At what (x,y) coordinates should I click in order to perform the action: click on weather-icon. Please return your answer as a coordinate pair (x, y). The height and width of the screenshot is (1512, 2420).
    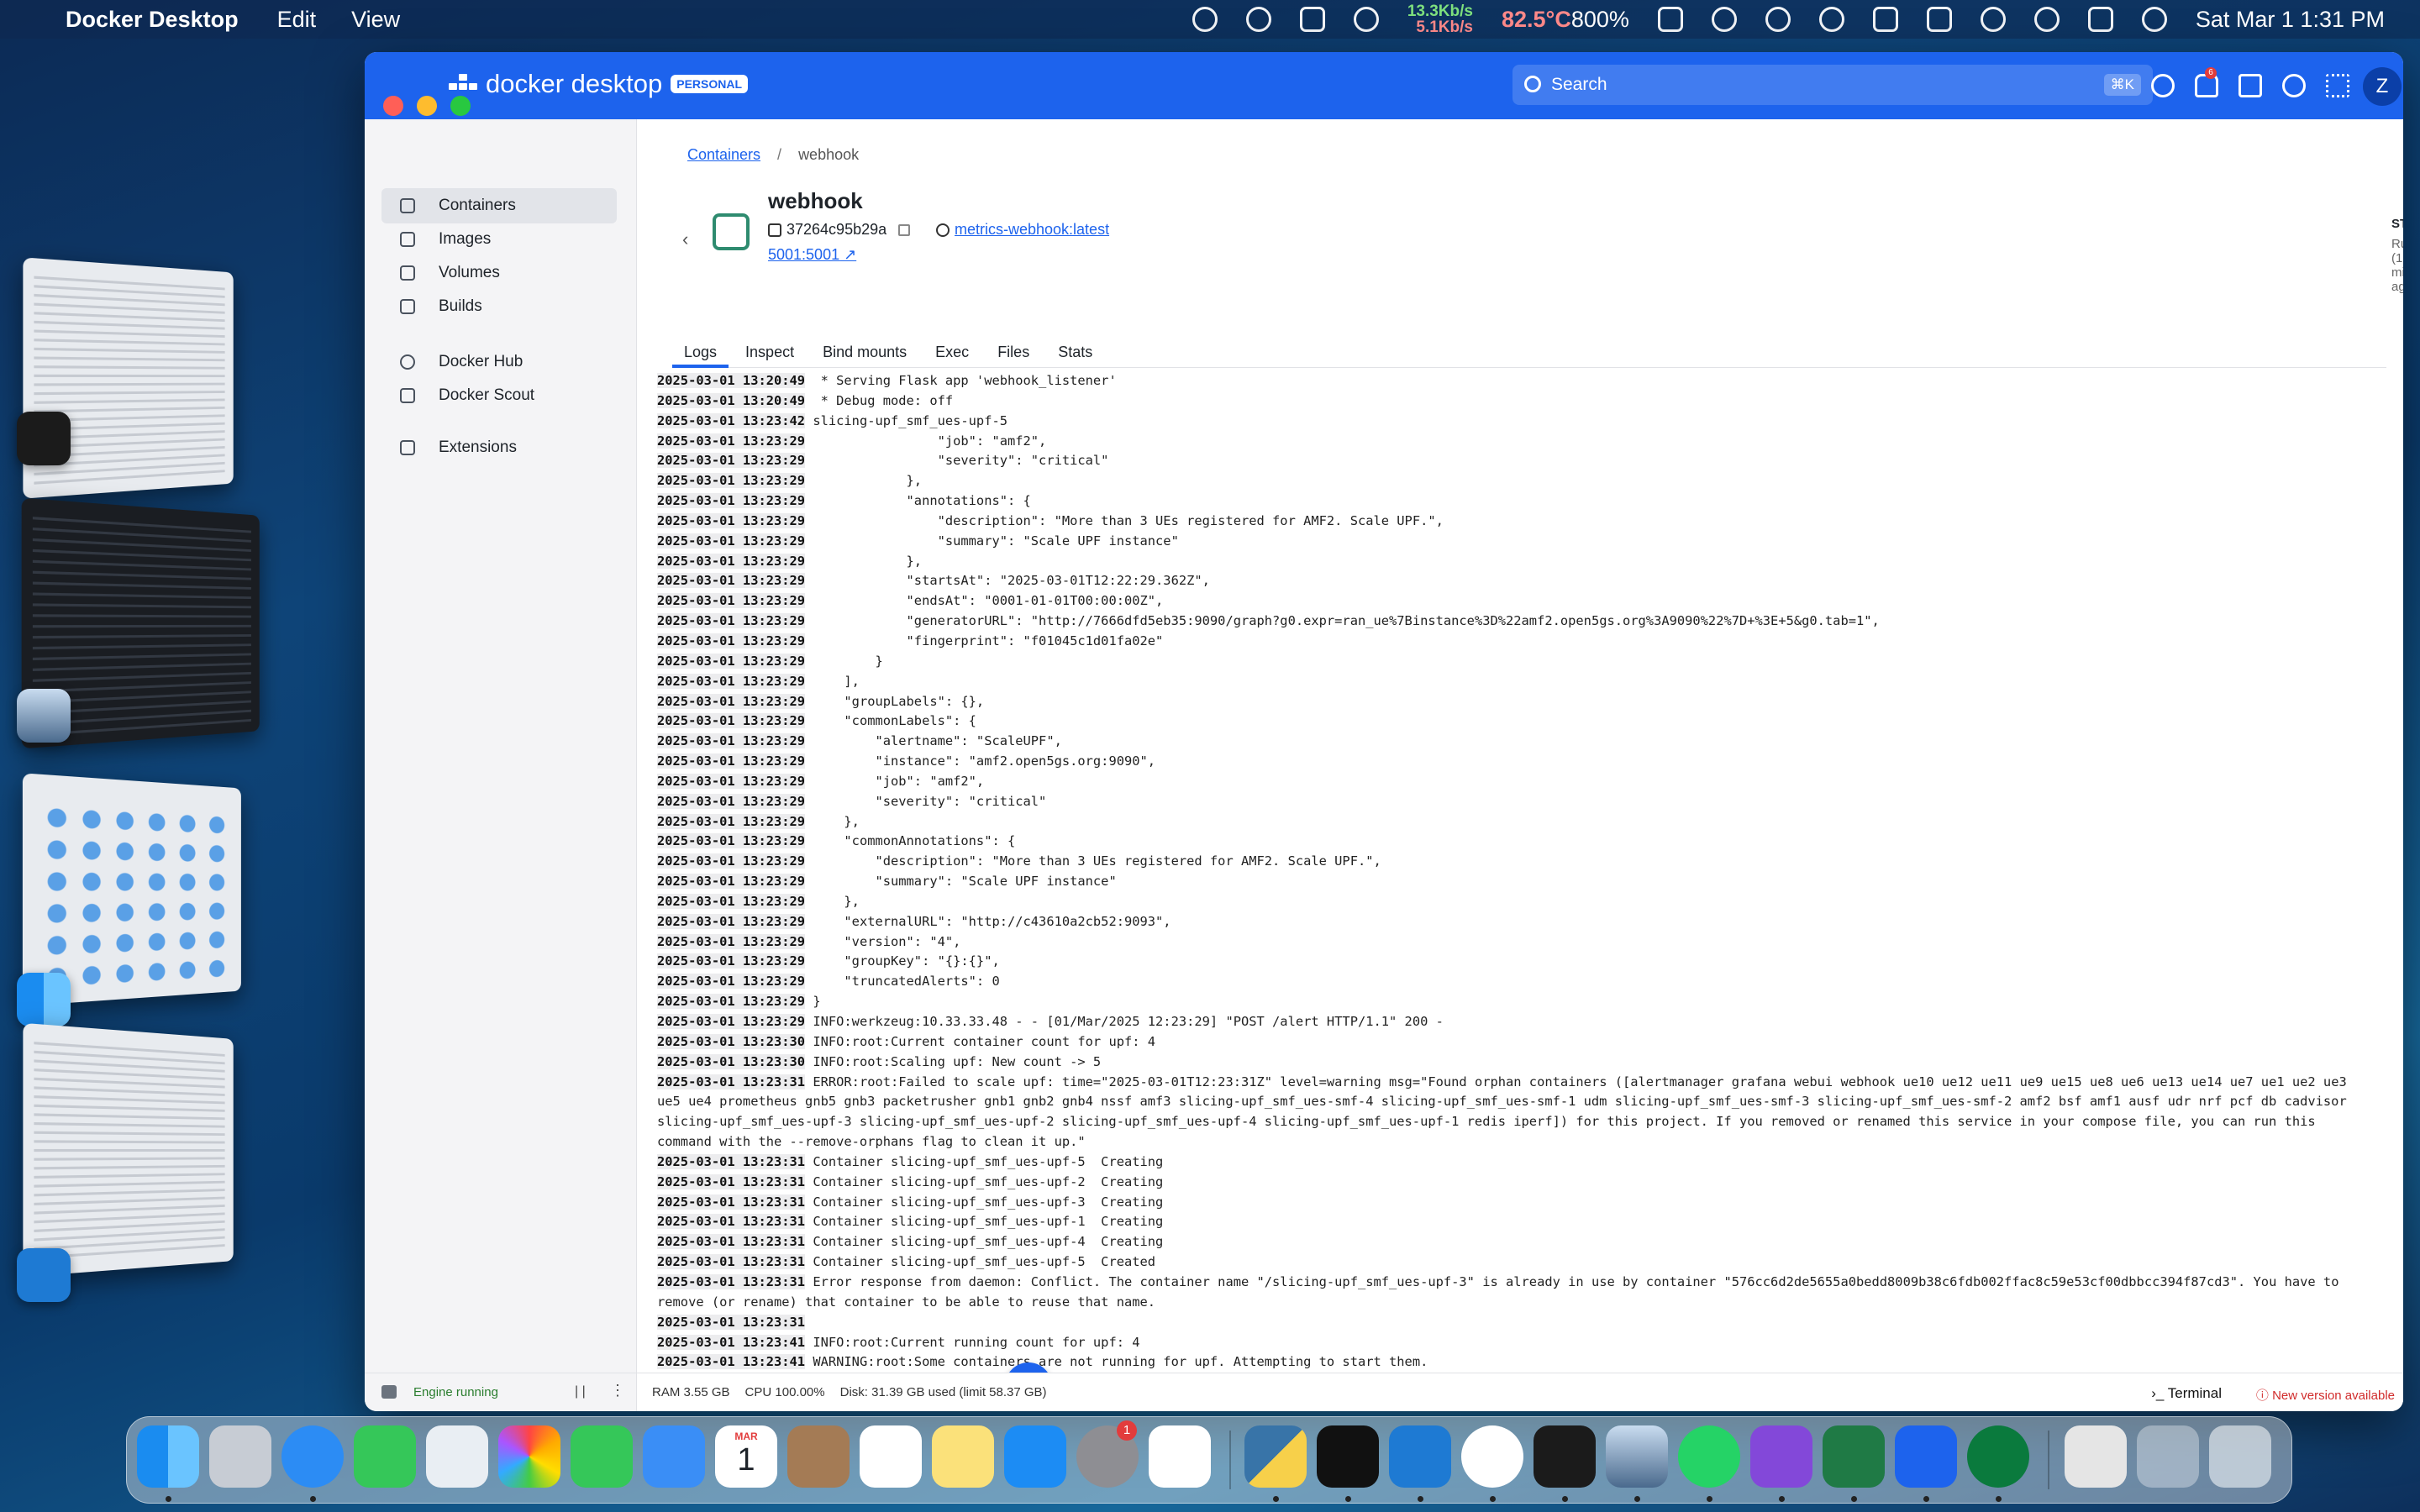
    Looking at the image, I should click on (1205, 19).